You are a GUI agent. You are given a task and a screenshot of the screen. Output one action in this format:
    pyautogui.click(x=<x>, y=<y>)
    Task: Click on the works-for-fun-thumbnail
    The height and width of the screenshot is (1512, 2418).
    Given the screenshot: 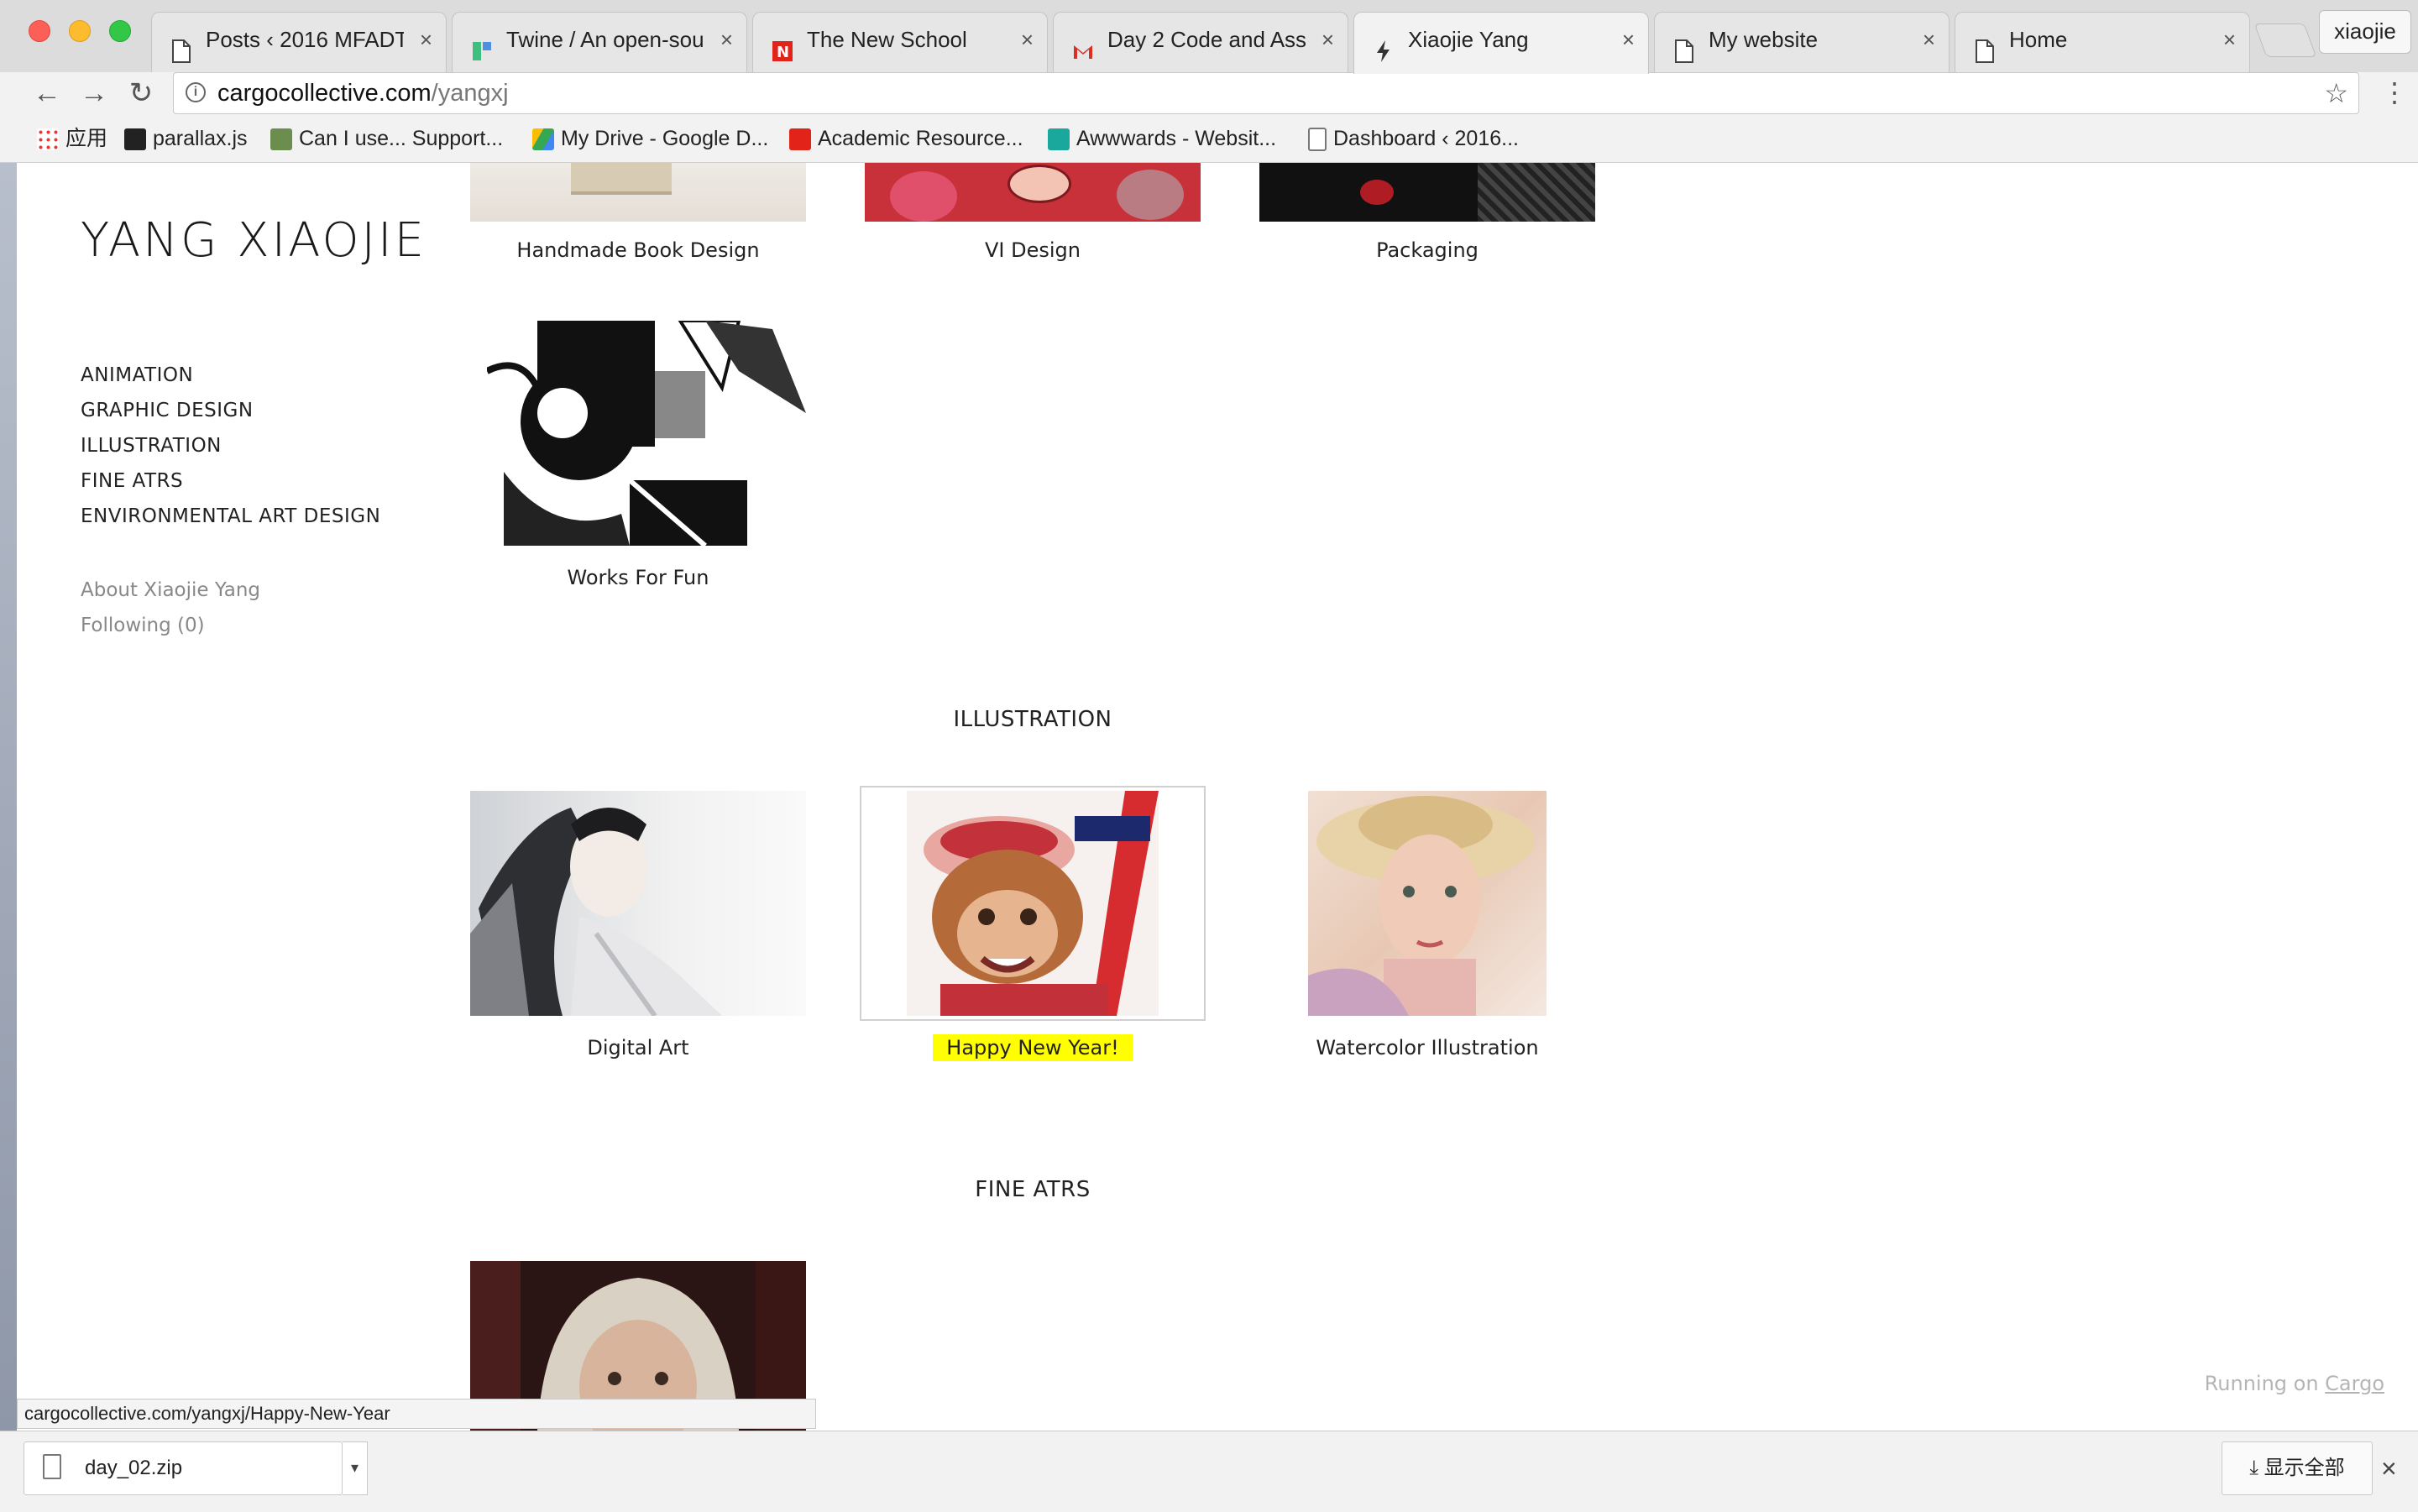 What is the action you would take?
    pyautogui.click(x=650, y=434)
    